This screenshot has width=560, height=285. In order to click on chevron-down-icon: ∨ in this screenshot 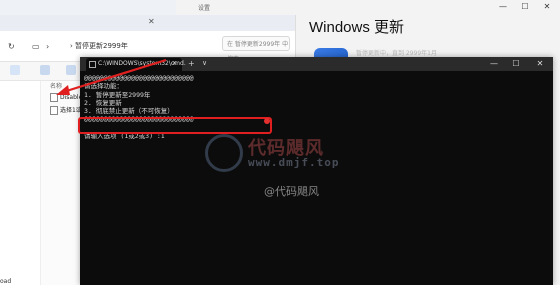, I will do `click(204, 63)`.